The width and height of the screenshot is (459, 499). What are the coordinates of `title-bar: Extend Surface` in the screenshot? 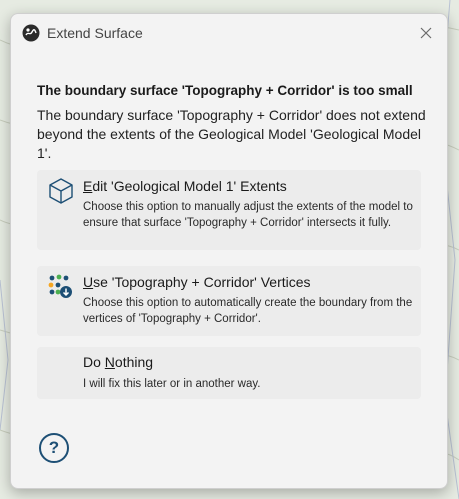 It's located at (229, 33).